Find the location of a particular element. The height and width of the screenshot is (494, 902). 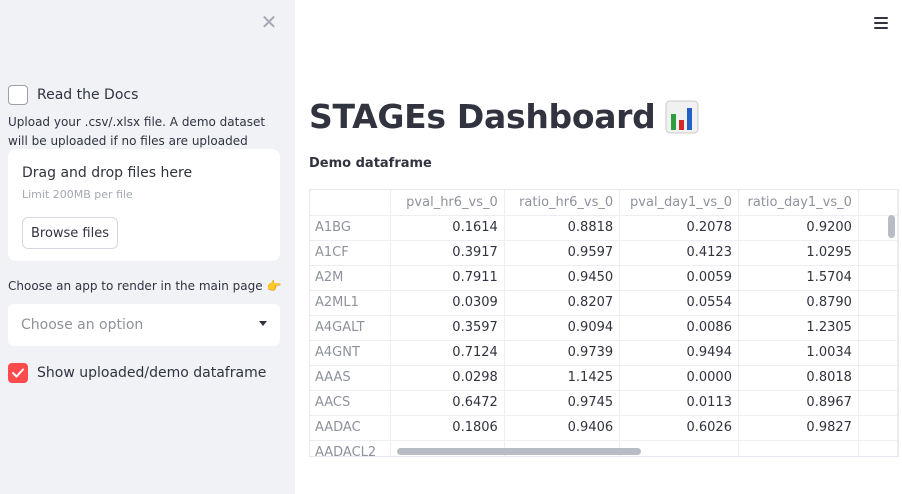

app-select: Choose an option is located at coordinates (144, 325).